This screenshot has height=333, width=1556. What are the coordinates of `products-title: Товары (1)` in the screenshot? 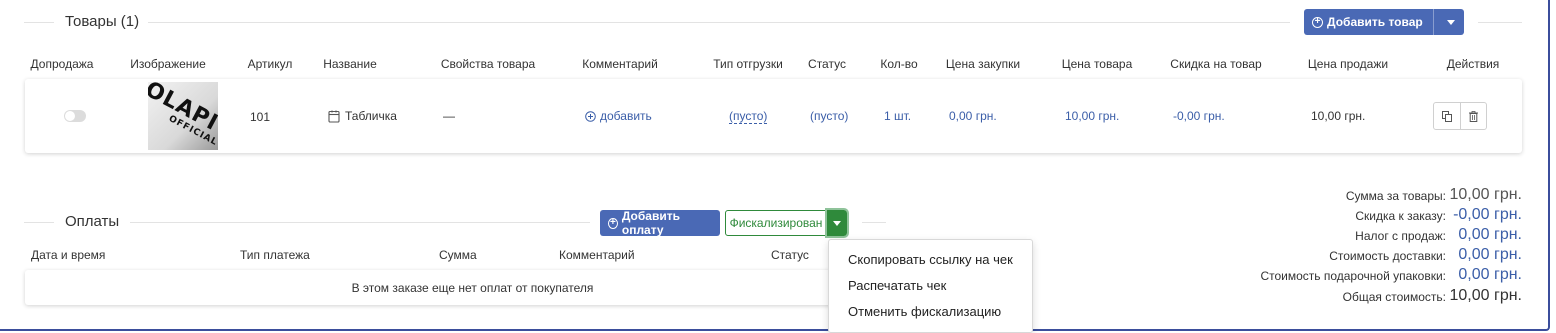 It's located at (102, 21).